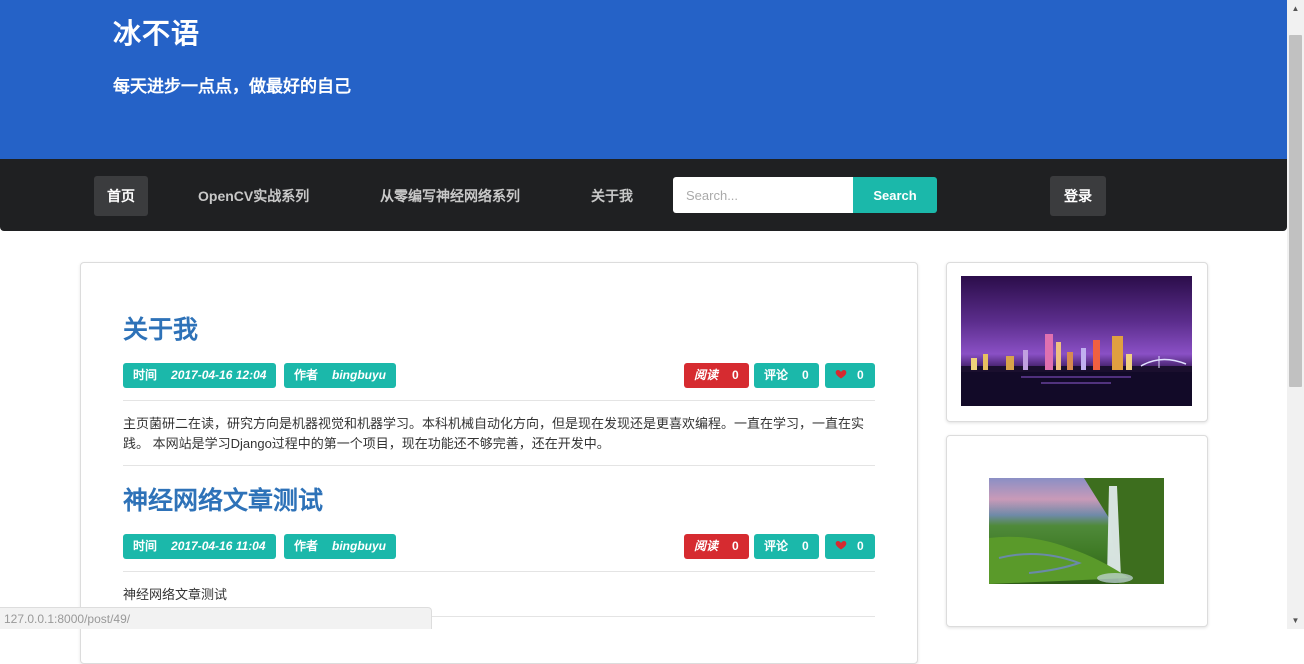 The width and height of the screenshot is (1304, 664). What do you see at coordinates (643, 195) in the screenshot?
I see `navbar: 首页 OpenCV实战系列 从零编写神经网络系列 关于我 Search 登录` at bounding box center [643, 195].